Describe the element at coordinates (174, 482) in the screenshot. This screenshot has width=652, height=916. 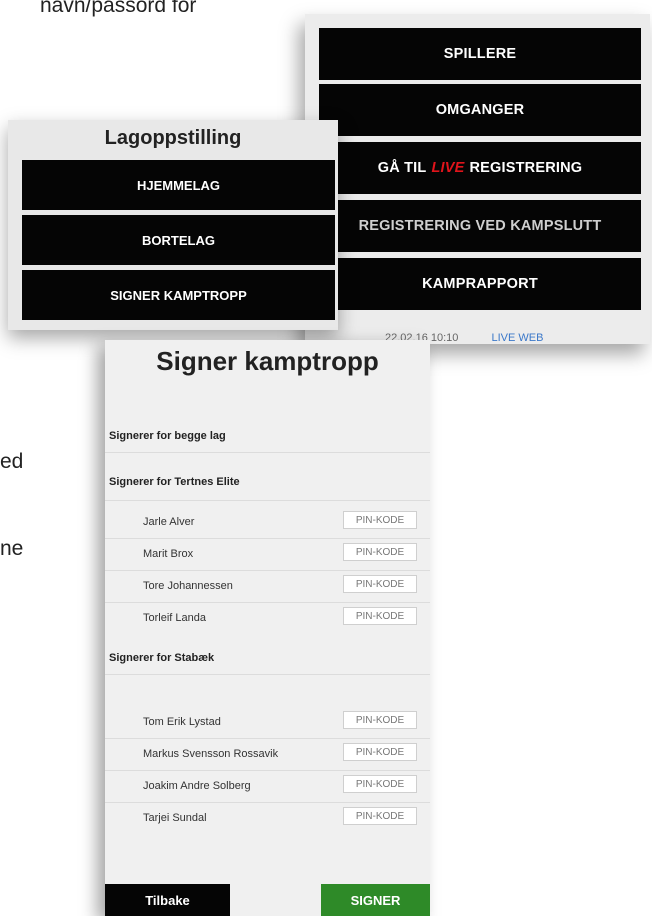
I see `team-heading-home: Signerer for Tertnes Elite` at that location.